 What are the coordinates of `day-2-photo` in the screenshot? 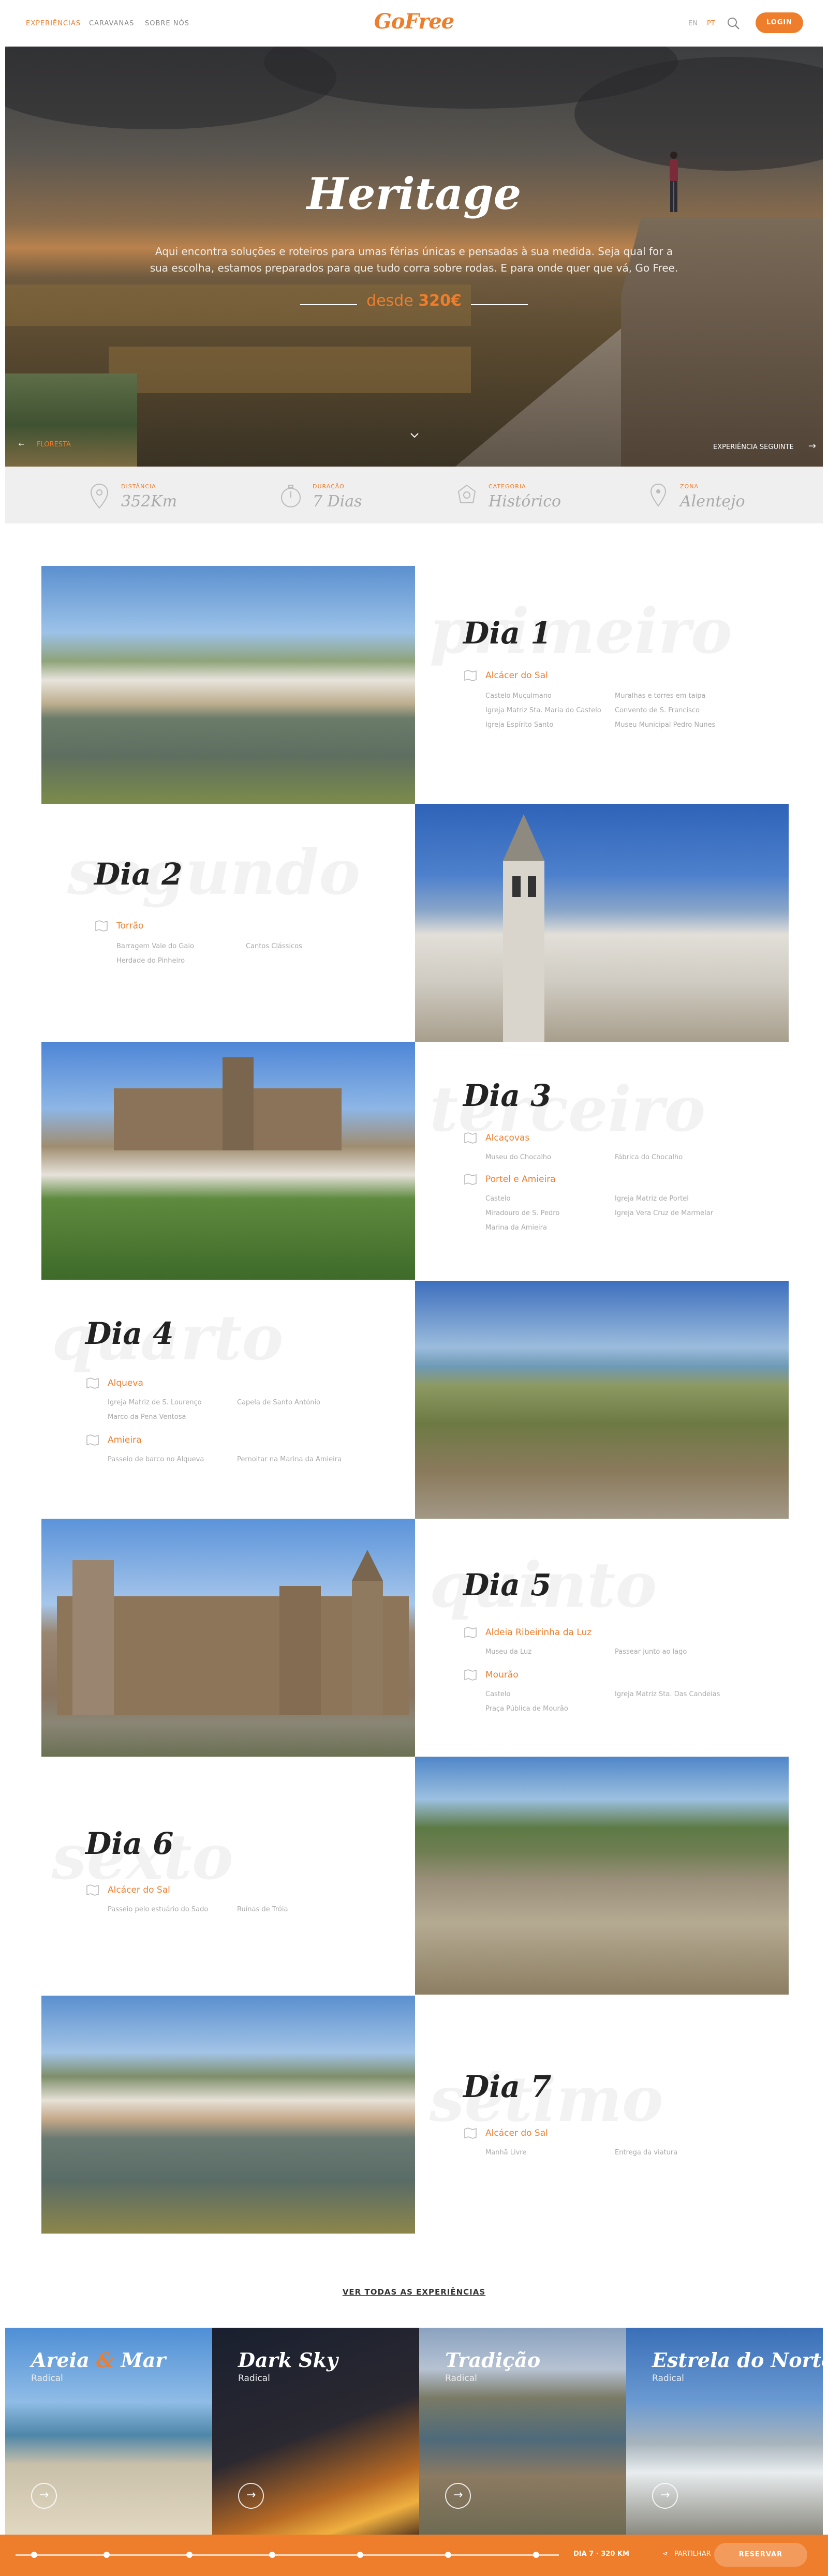 It's located at (602, 923).